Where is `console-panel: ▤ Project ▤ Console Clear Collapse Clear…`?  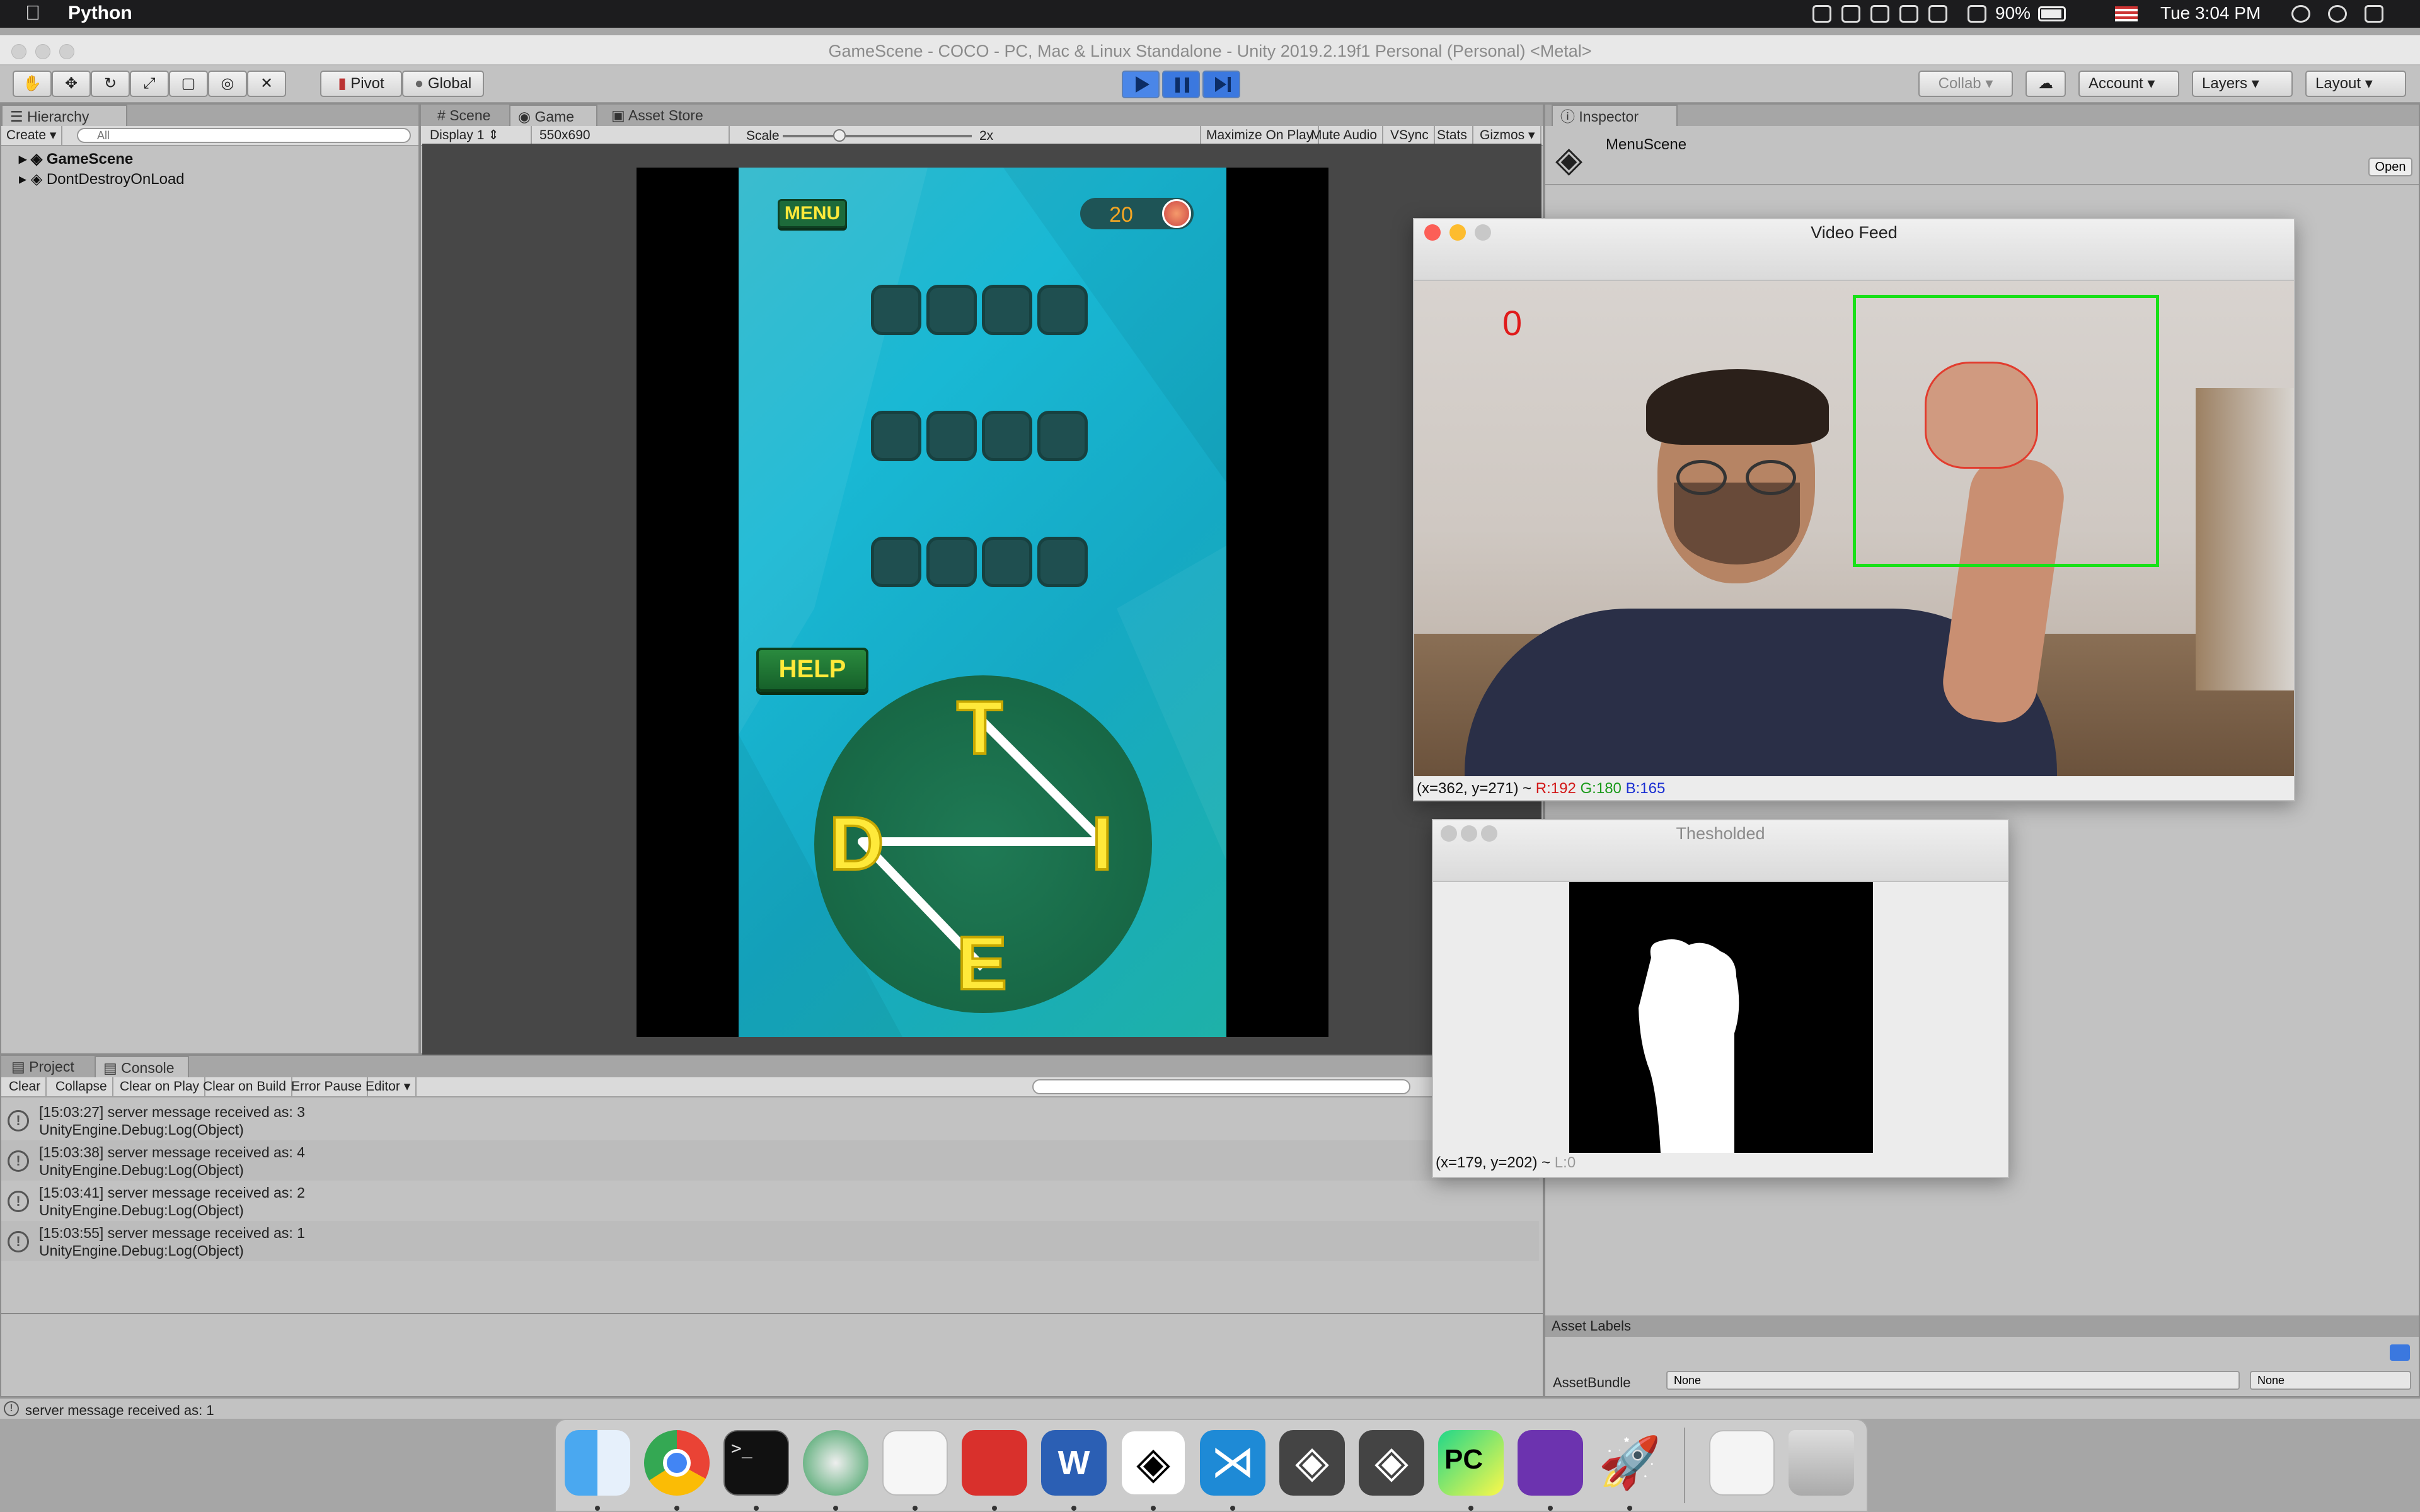 console-panel: ▤ Project ▤ Console Clear Collapse Clear… is located at coordinates (772, 1226).